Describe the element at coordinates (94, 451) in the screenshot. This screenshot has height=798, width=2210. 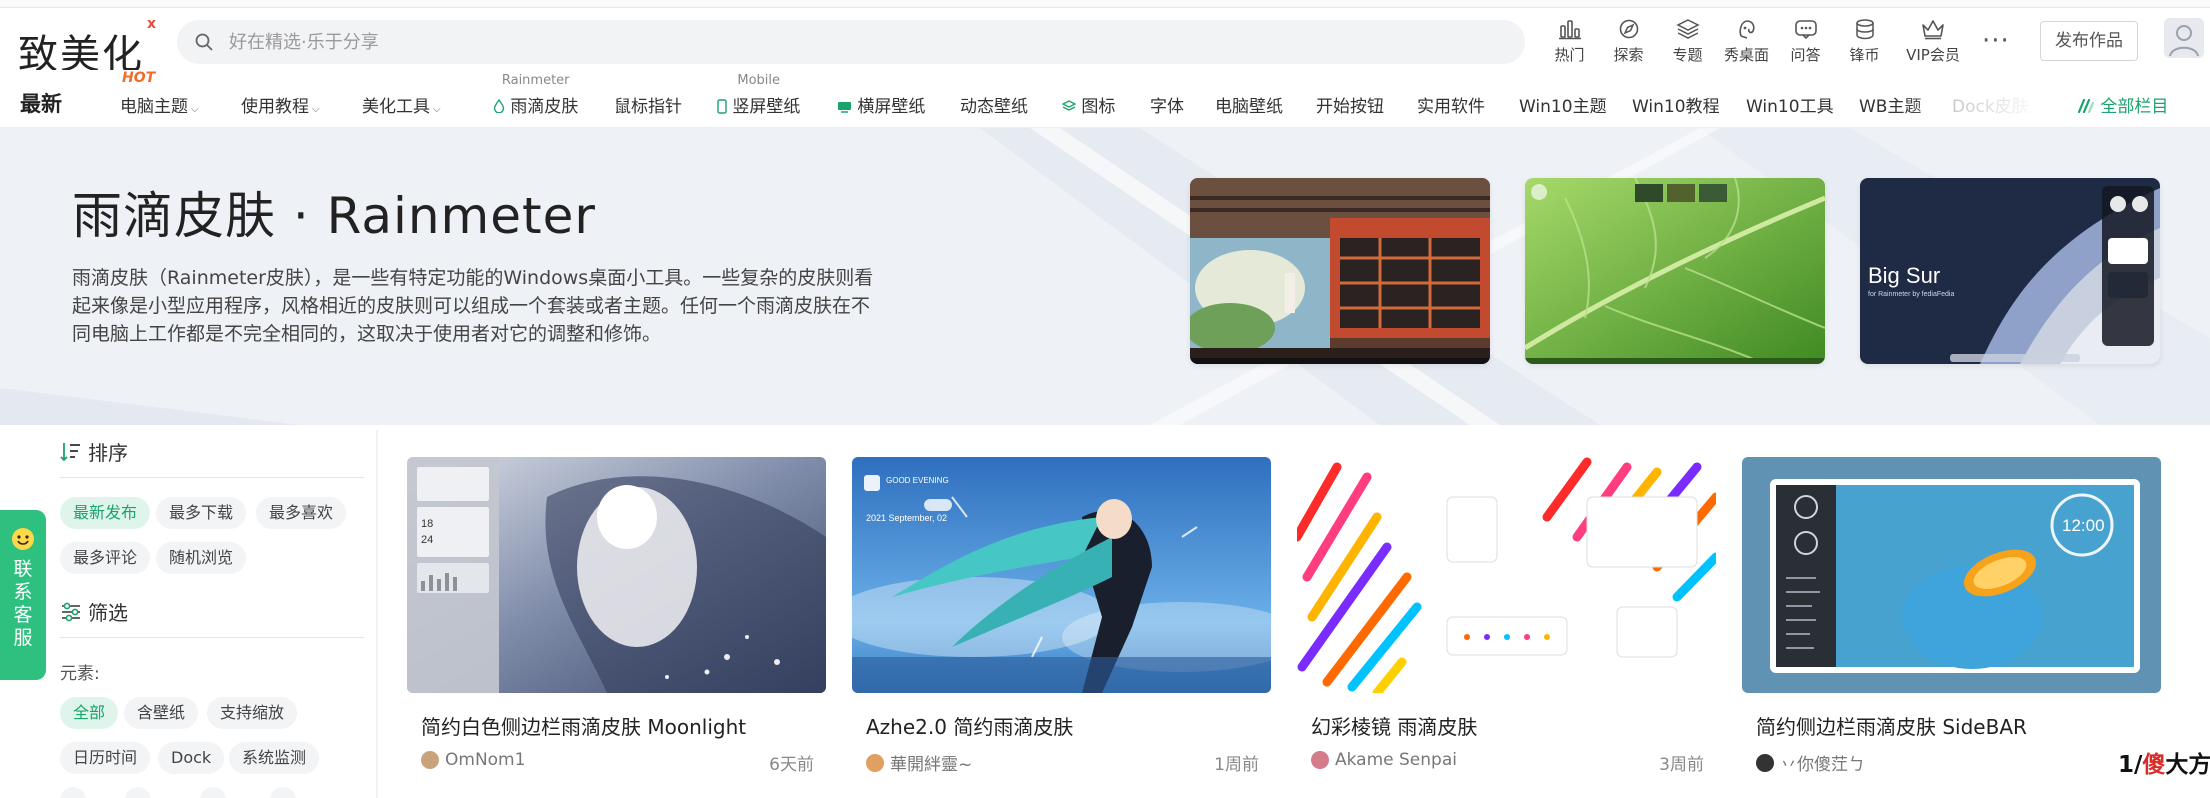
I see `sort-section-title: 排序` at that location.